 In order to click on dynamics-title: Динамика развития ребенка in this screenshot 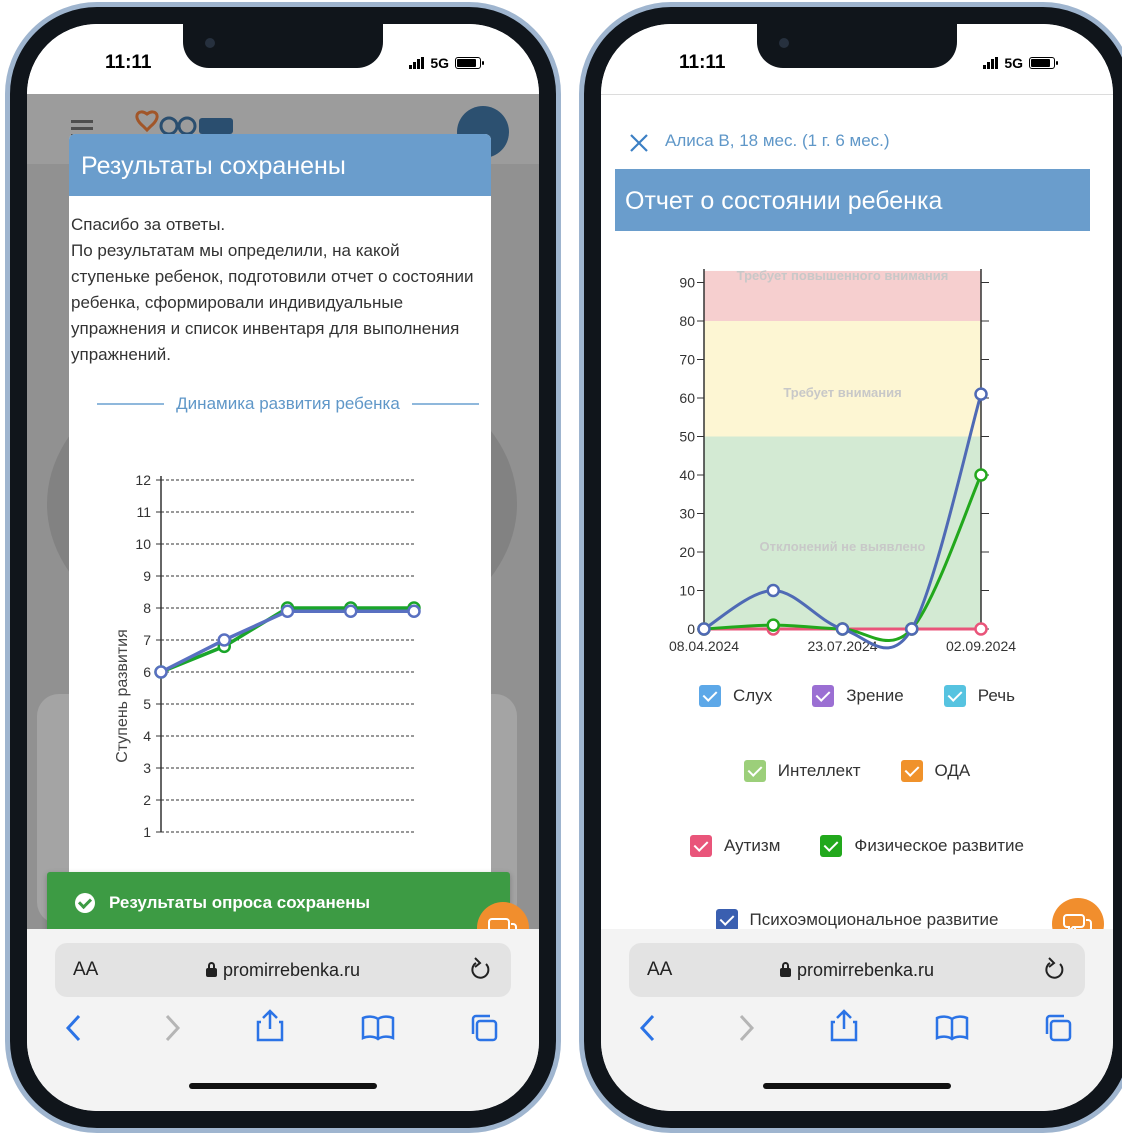, I will do `click(288, 404)`.